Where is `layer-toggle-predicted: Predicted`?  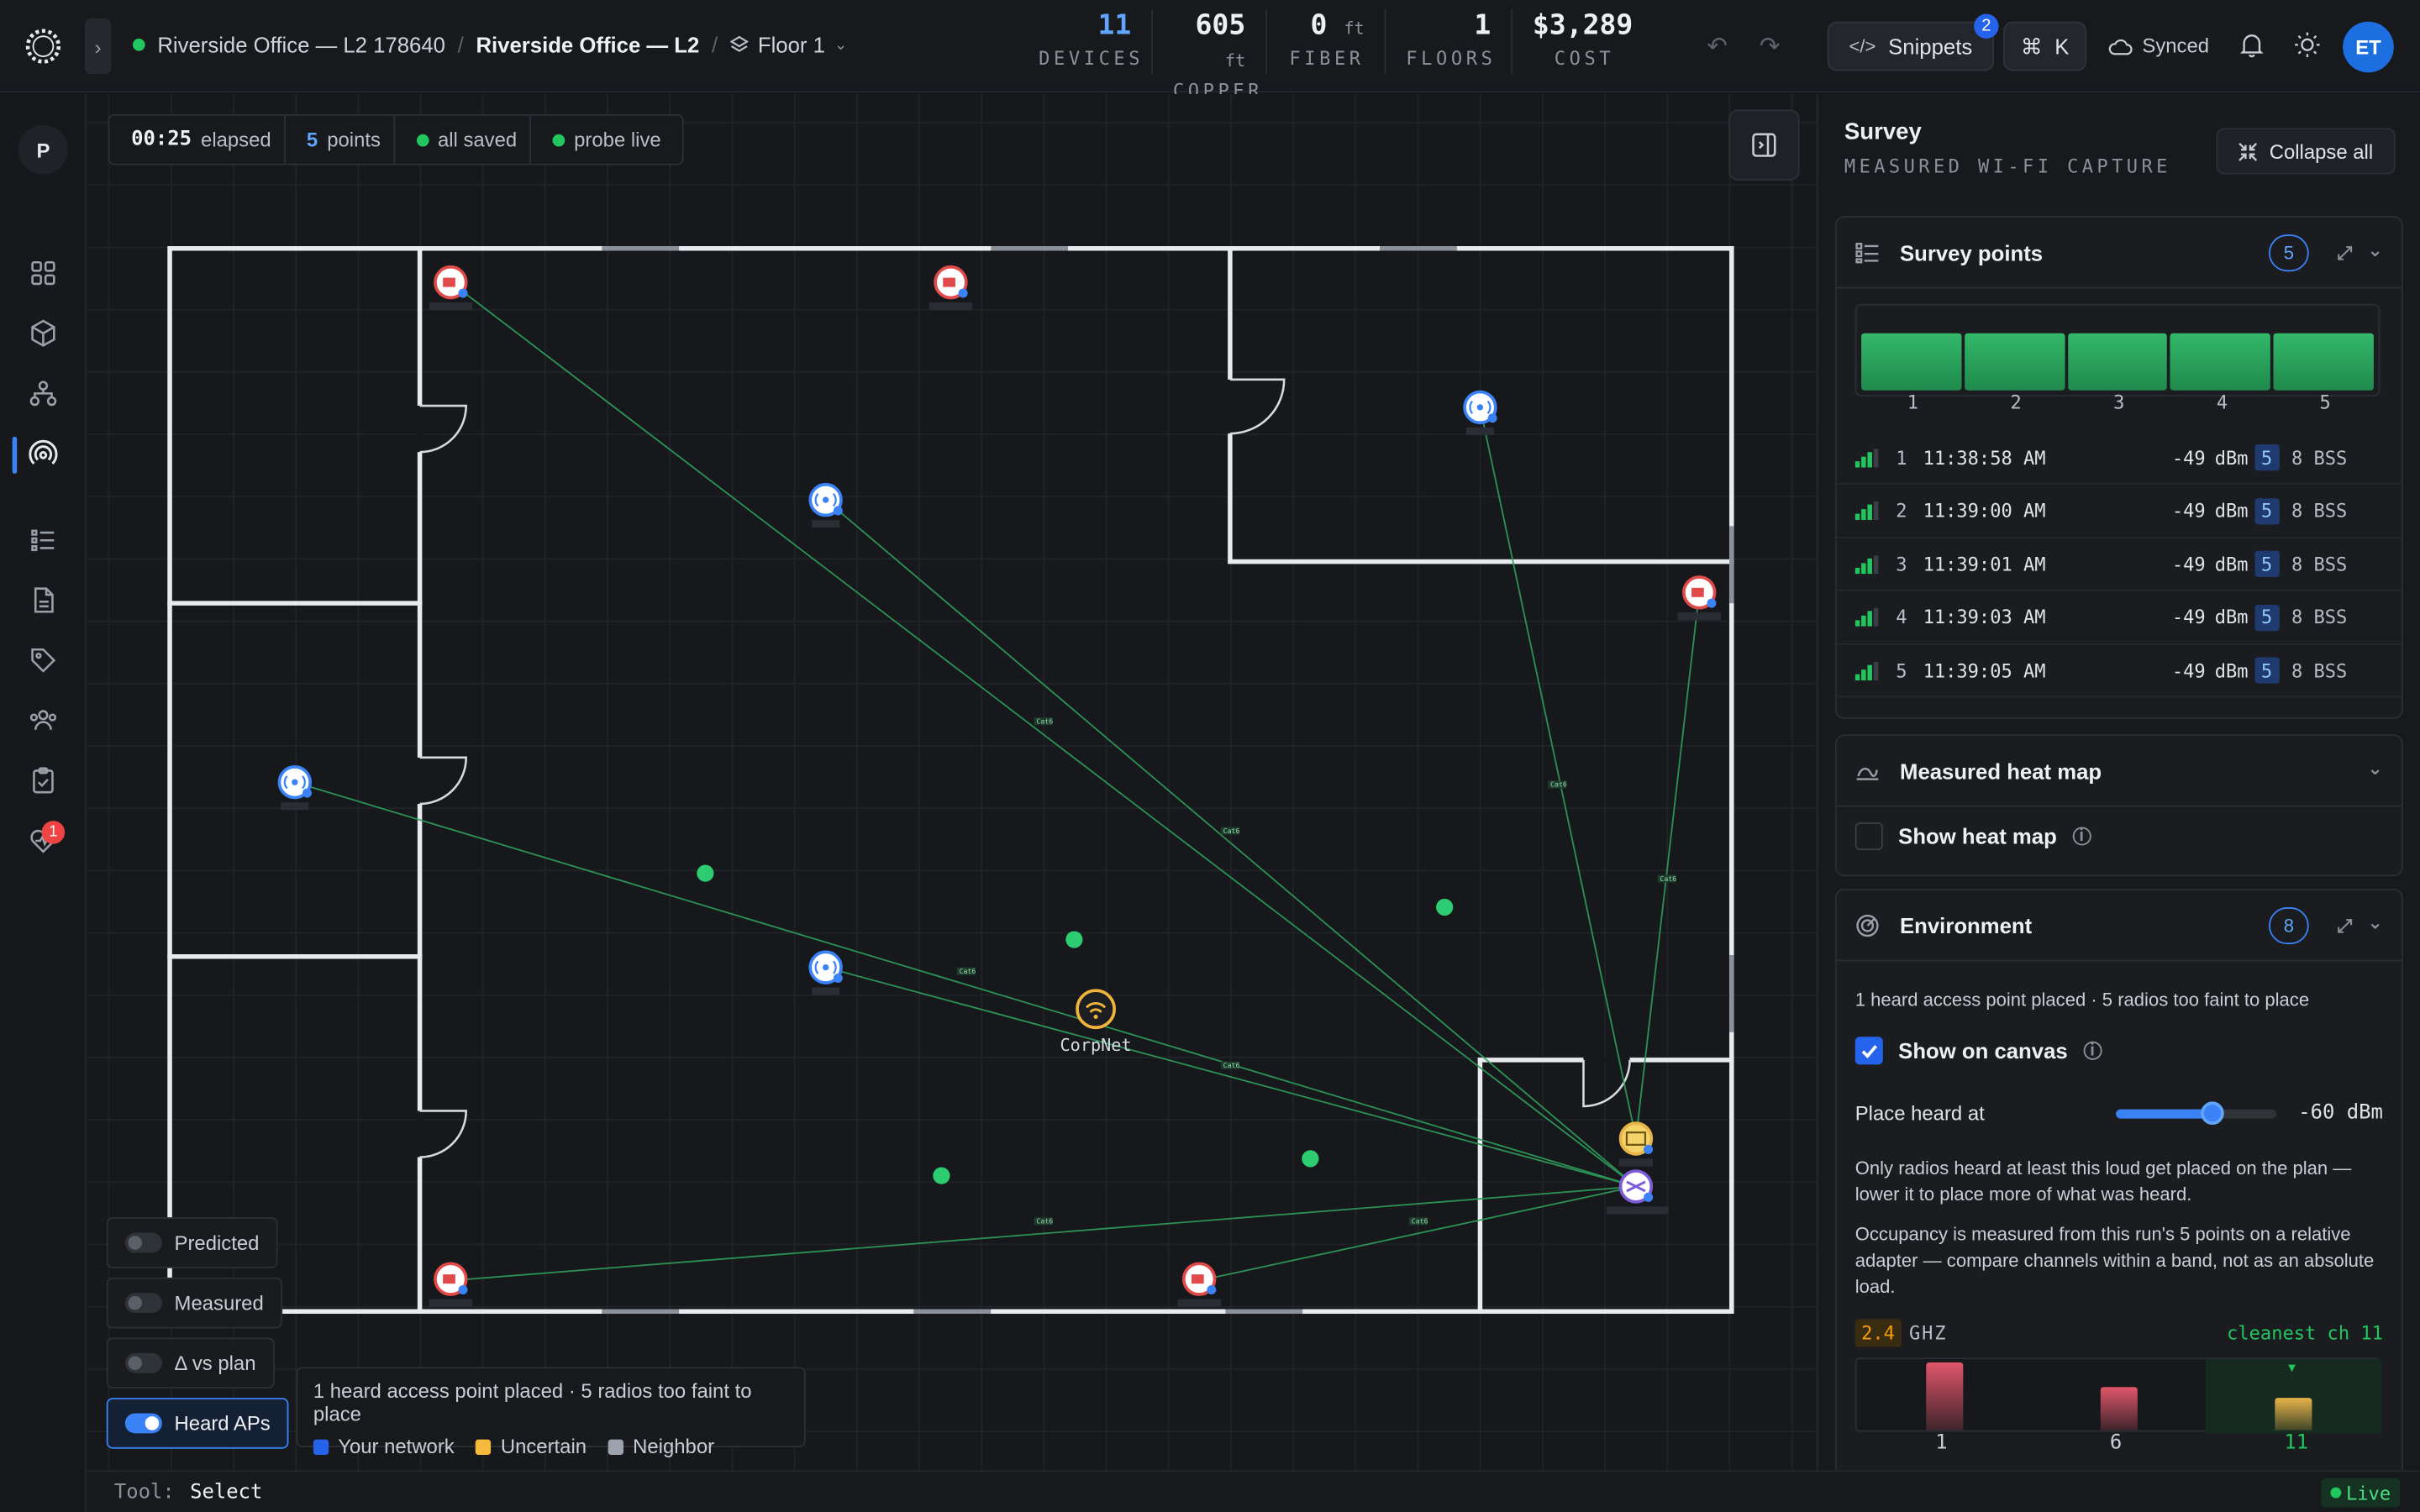 layer-toggle-predicted: Predicted is located at coordinates (192, 1242).